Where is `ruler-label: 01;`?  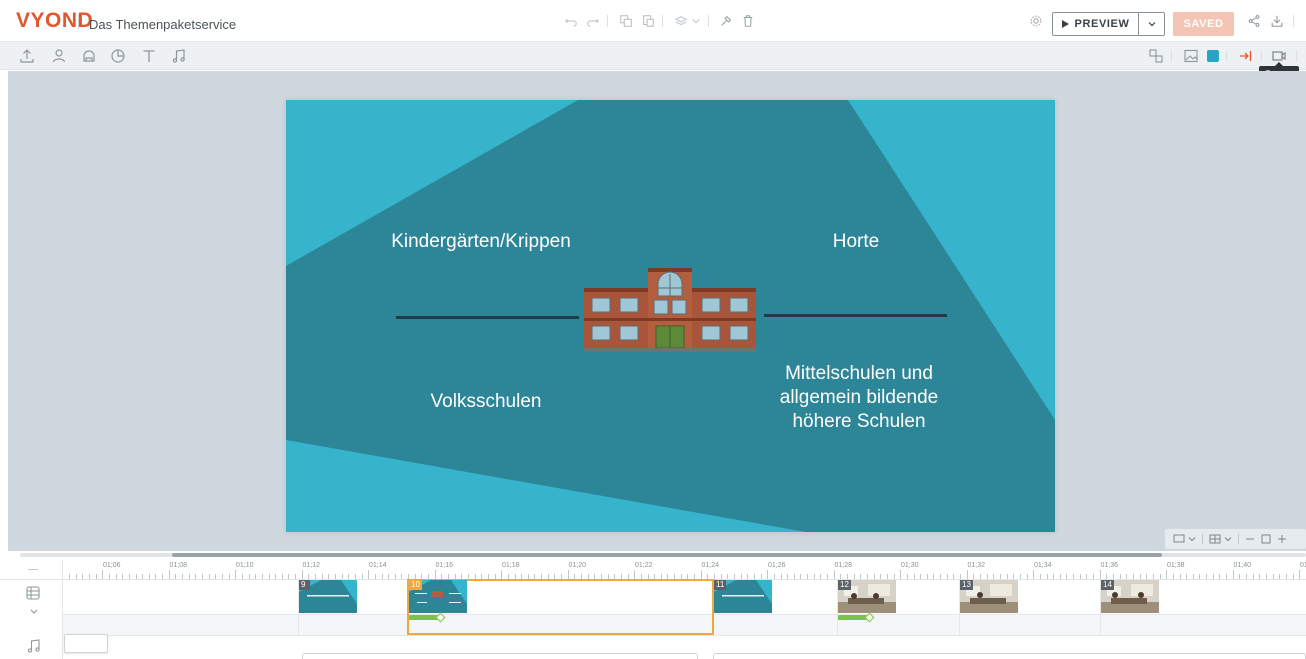 ruler-label: 01; is located at coordinates (1303, 565).